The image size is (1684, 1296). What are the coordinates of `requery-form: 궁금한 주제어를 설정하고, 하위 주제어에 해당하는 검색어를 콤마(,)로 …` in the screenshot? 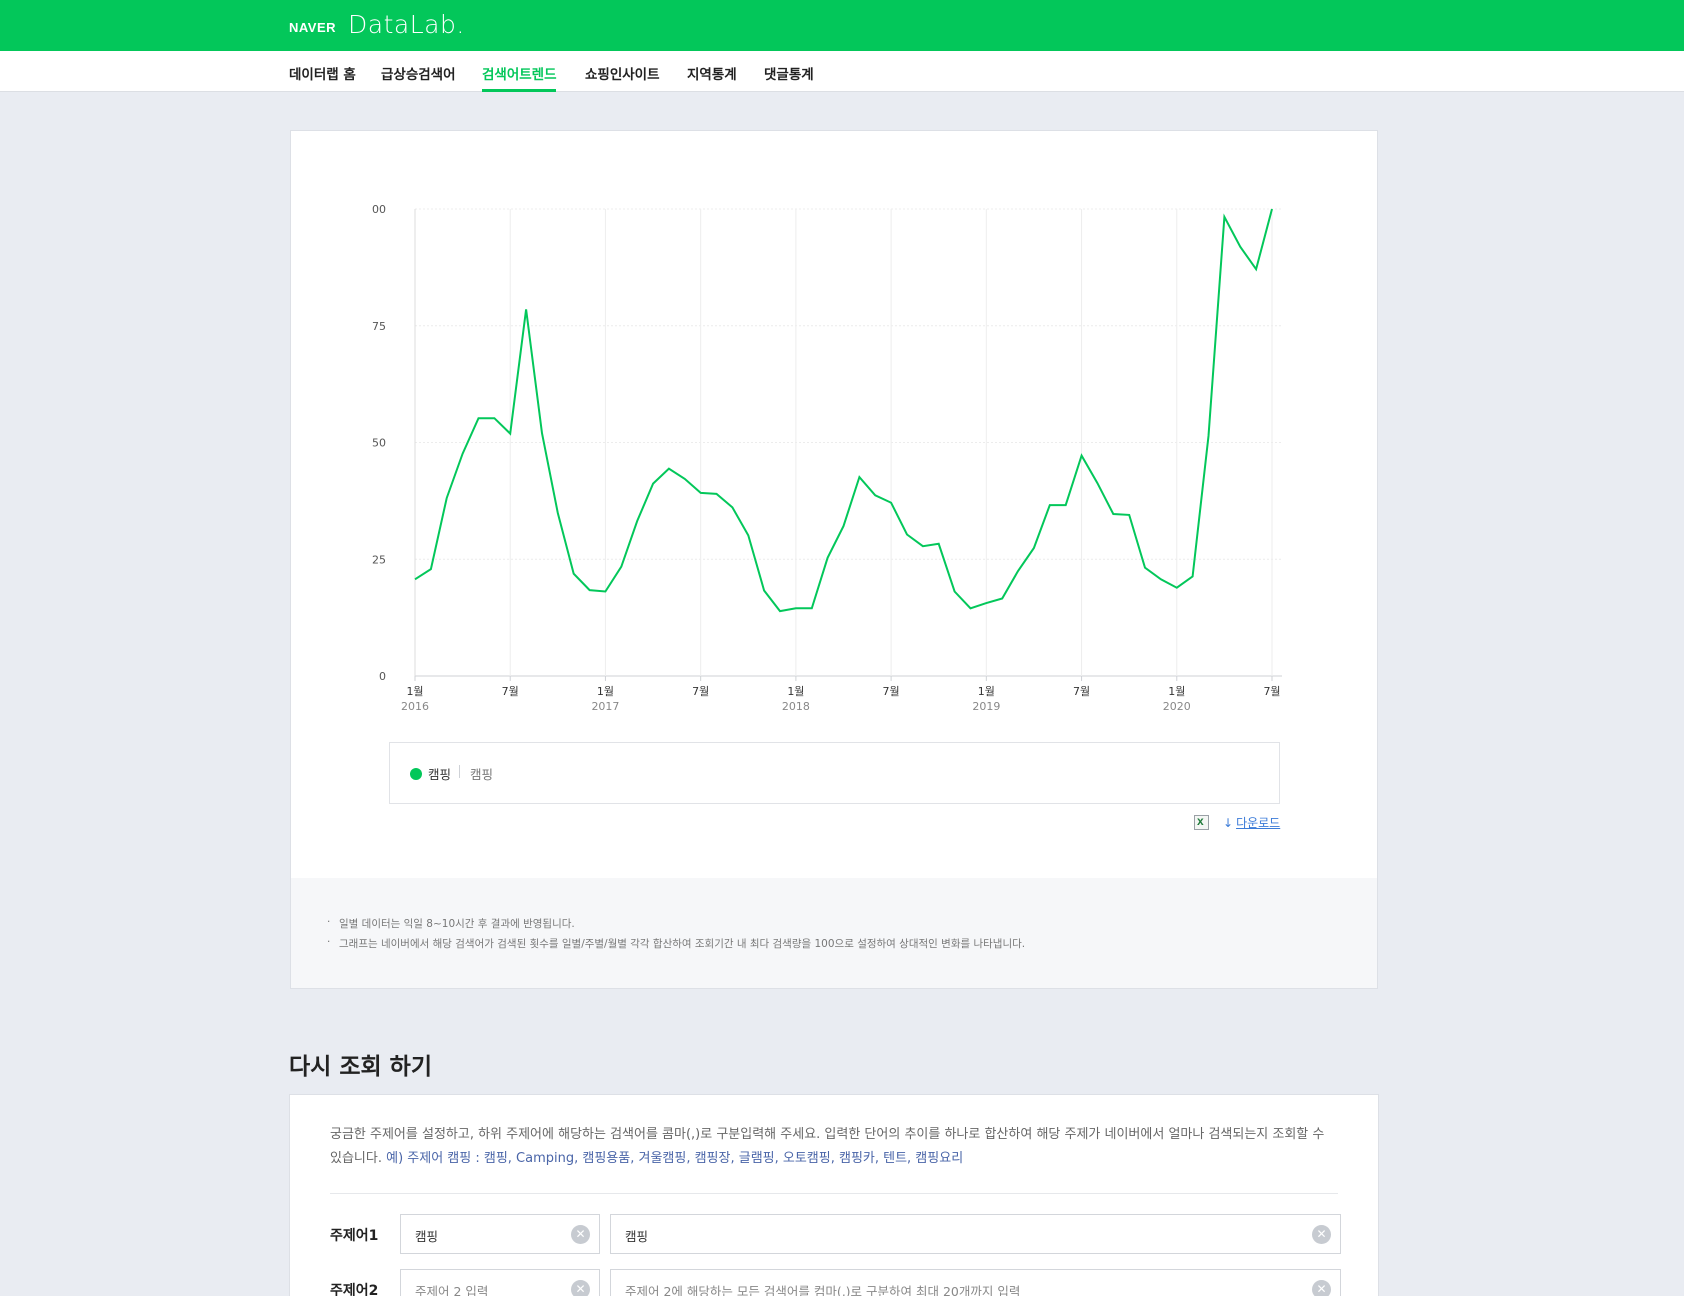 It's located at (834, 1195).